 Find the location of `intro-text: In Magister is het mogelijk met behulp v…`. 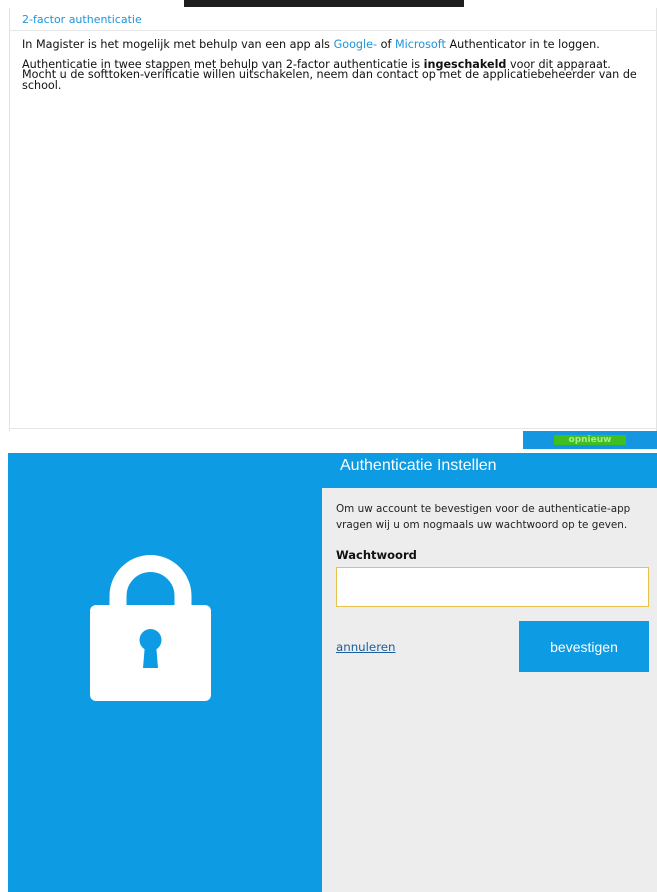

intro-text: In Magister is het mogelijk met behulp v… is located at coordinates (334, 69).